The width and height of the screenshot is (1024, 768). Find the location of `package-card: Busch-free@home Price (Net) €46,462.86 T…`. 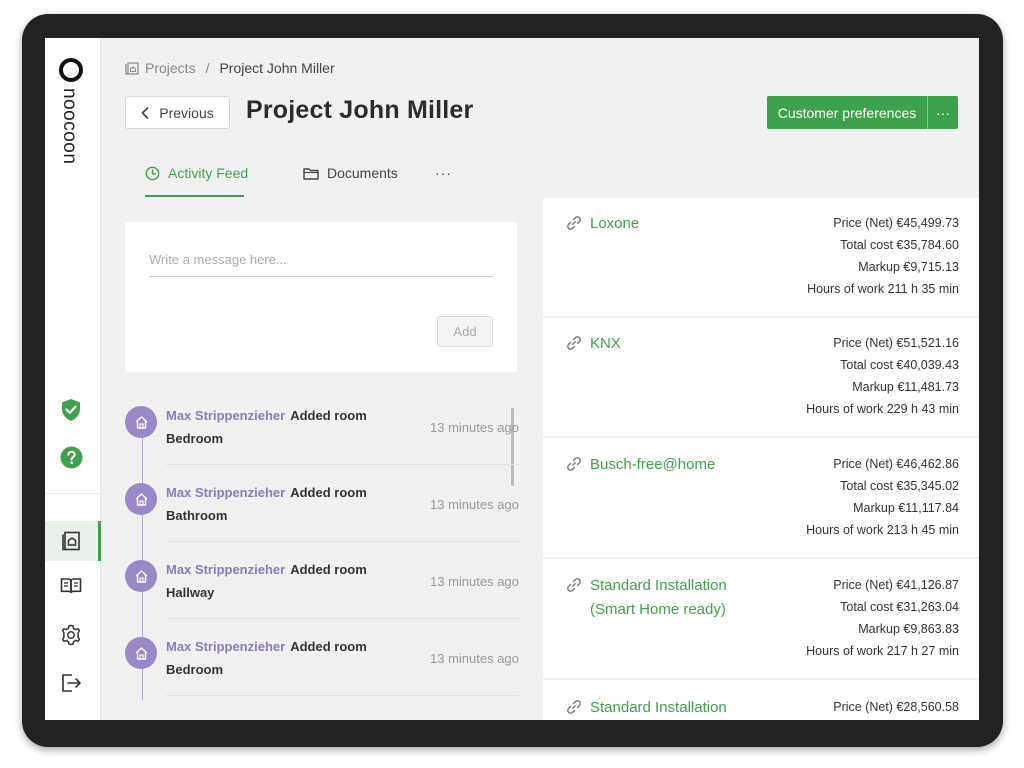

package-card: Busch-free@home Price (Net) €46,462.86 T… is located at coordinates (761, 499).